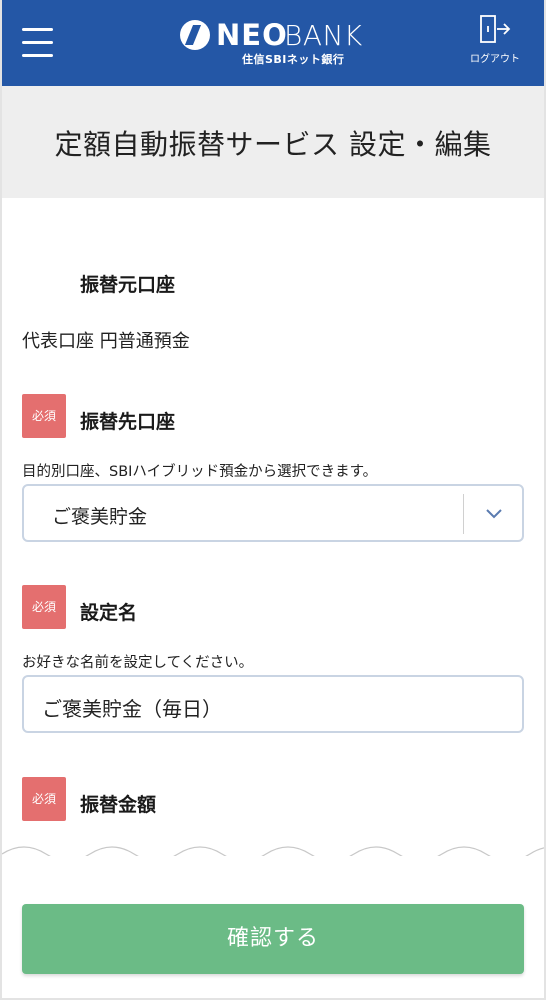 This screenshot has width=546, height=1000. I want to click on logout-door-icon, so click(495, 29).